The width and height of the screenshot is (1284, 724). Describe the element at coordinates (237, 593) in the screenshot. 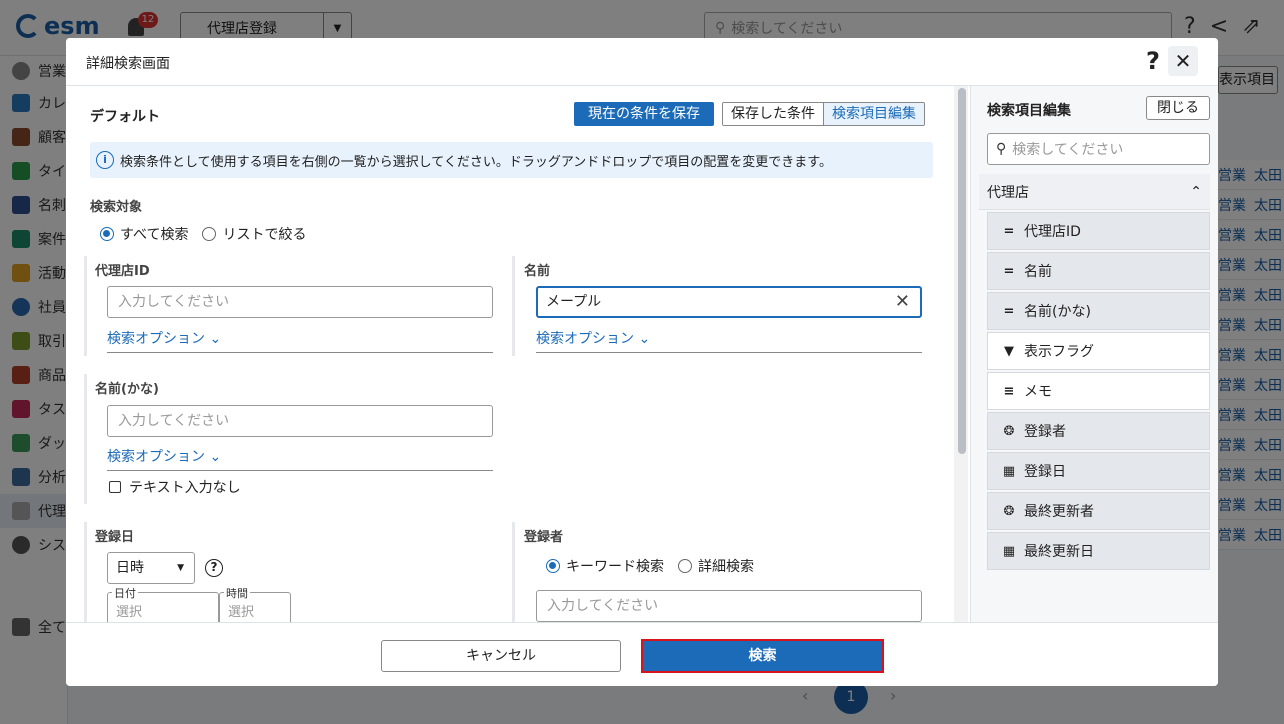

I see `time-label: 時間` at that location.